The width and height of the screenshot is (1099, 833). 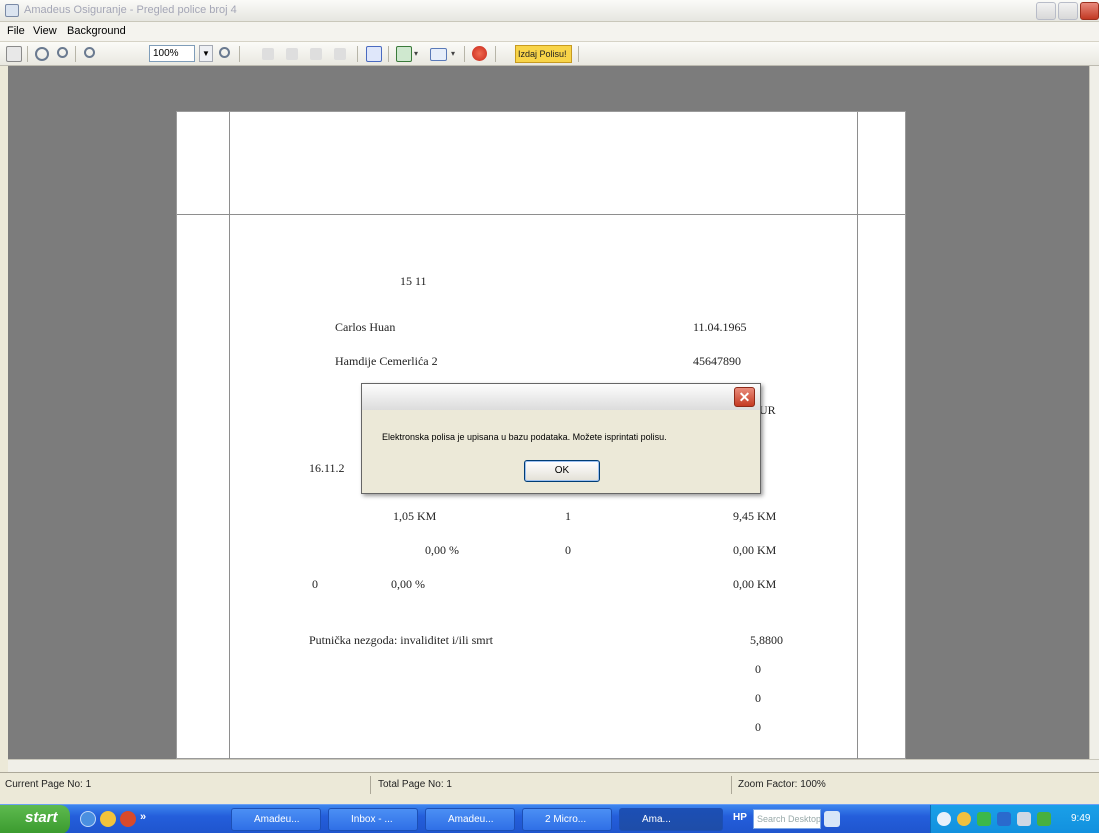 I want to click on ie-icon, so click(x=88, y=819).